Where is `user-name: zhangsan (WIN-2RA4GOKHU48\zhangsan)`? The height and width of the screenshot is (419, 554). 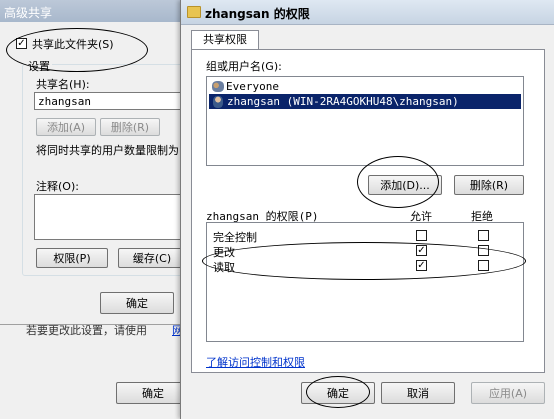
user-name: zhangsan (WIN-2RA4GOKHU48\zhangsan) is located at coordinates (343, 101).